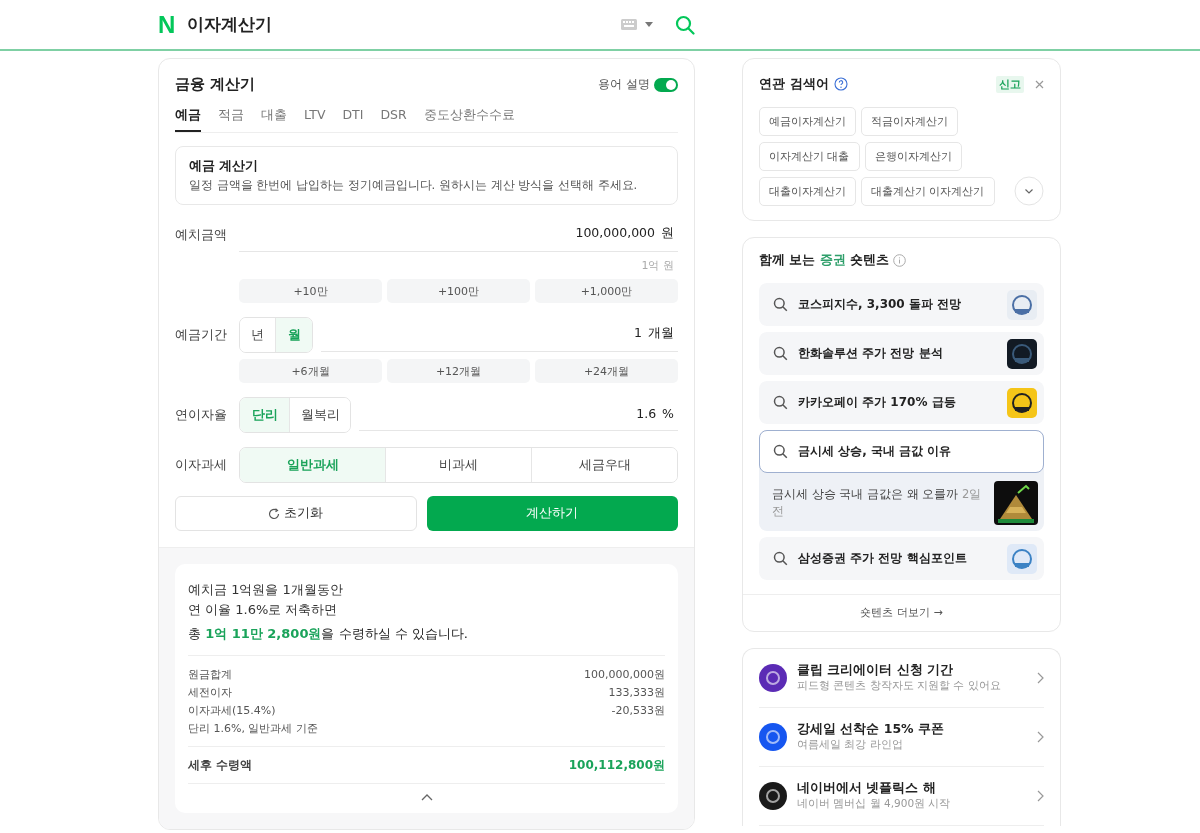  Describe the element at coordinates (201, 335) in the screenshot. I see `field-label: 예금기간` at that location.